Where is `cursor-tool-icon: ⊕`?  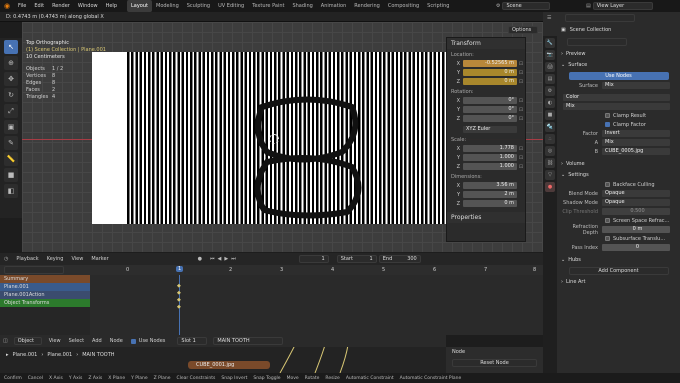
cursor-tool-icon: ⊕ is located at coordinates (11, 63).